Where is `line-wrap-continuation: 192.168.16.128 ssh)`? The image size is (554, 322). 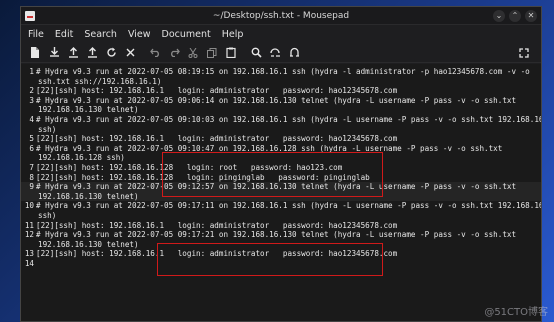 line-wrap-continuation: 192.168.16.128 ssh) is located at coordinates (81, 158).